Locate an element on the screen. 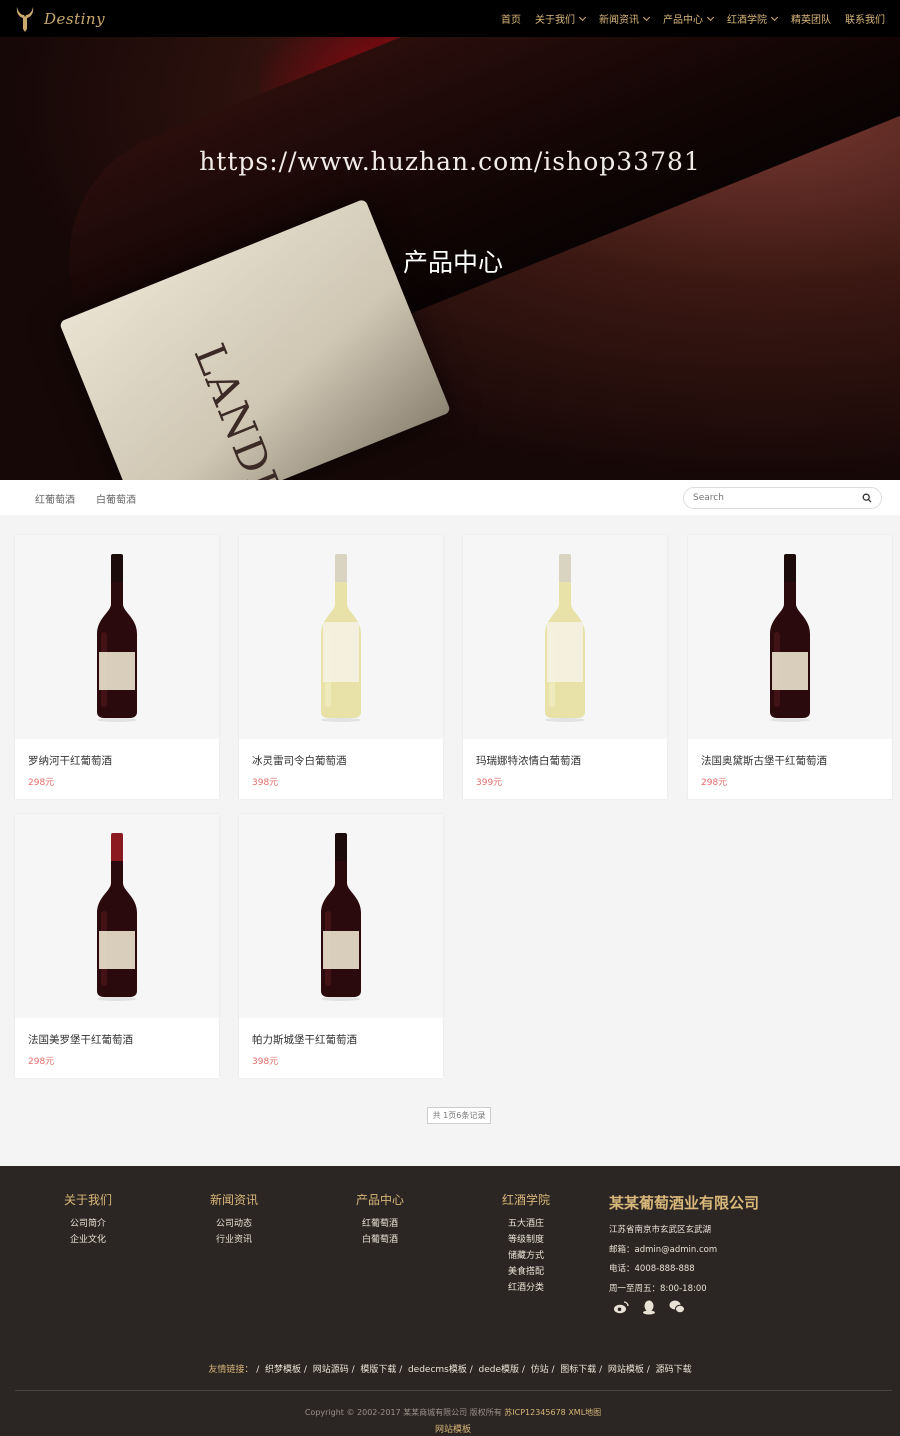 This screenshot has height=1436, width=900. nav-item-label: 首页 is located at coordinates (511, 20).